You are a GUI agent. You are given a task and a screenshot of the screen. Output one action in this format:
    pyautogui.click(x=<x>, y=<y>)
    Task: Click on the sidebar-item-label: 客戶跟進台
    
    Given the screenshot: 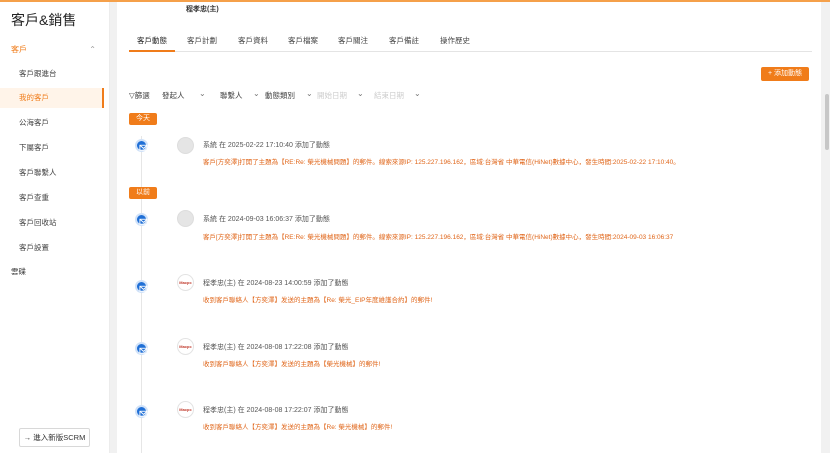 What is the action you would take?
    pyautogui.click(x=38, y=73)
    